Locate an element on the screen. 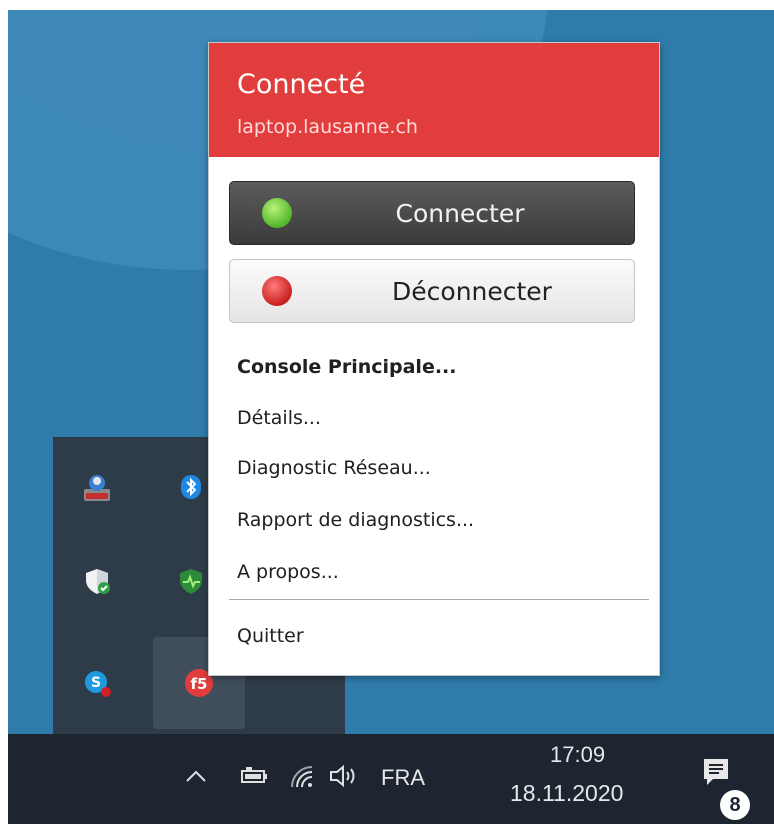 The image size is (774, 824). connect-button-label: Connecter is located at coordinates (460, 213).